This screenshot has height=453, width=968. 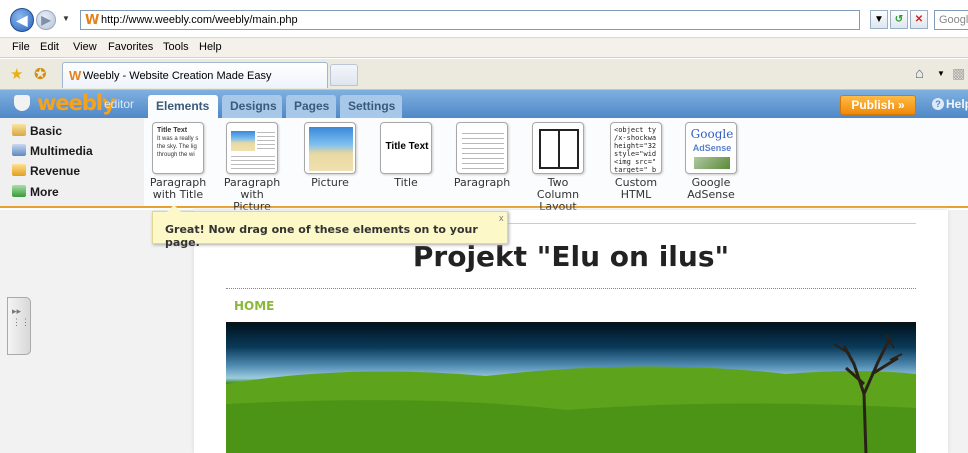 What do you see at coordinates (951, 20) in the screenshot?
I see `search-input: Google` at bounding box center [951, 20].